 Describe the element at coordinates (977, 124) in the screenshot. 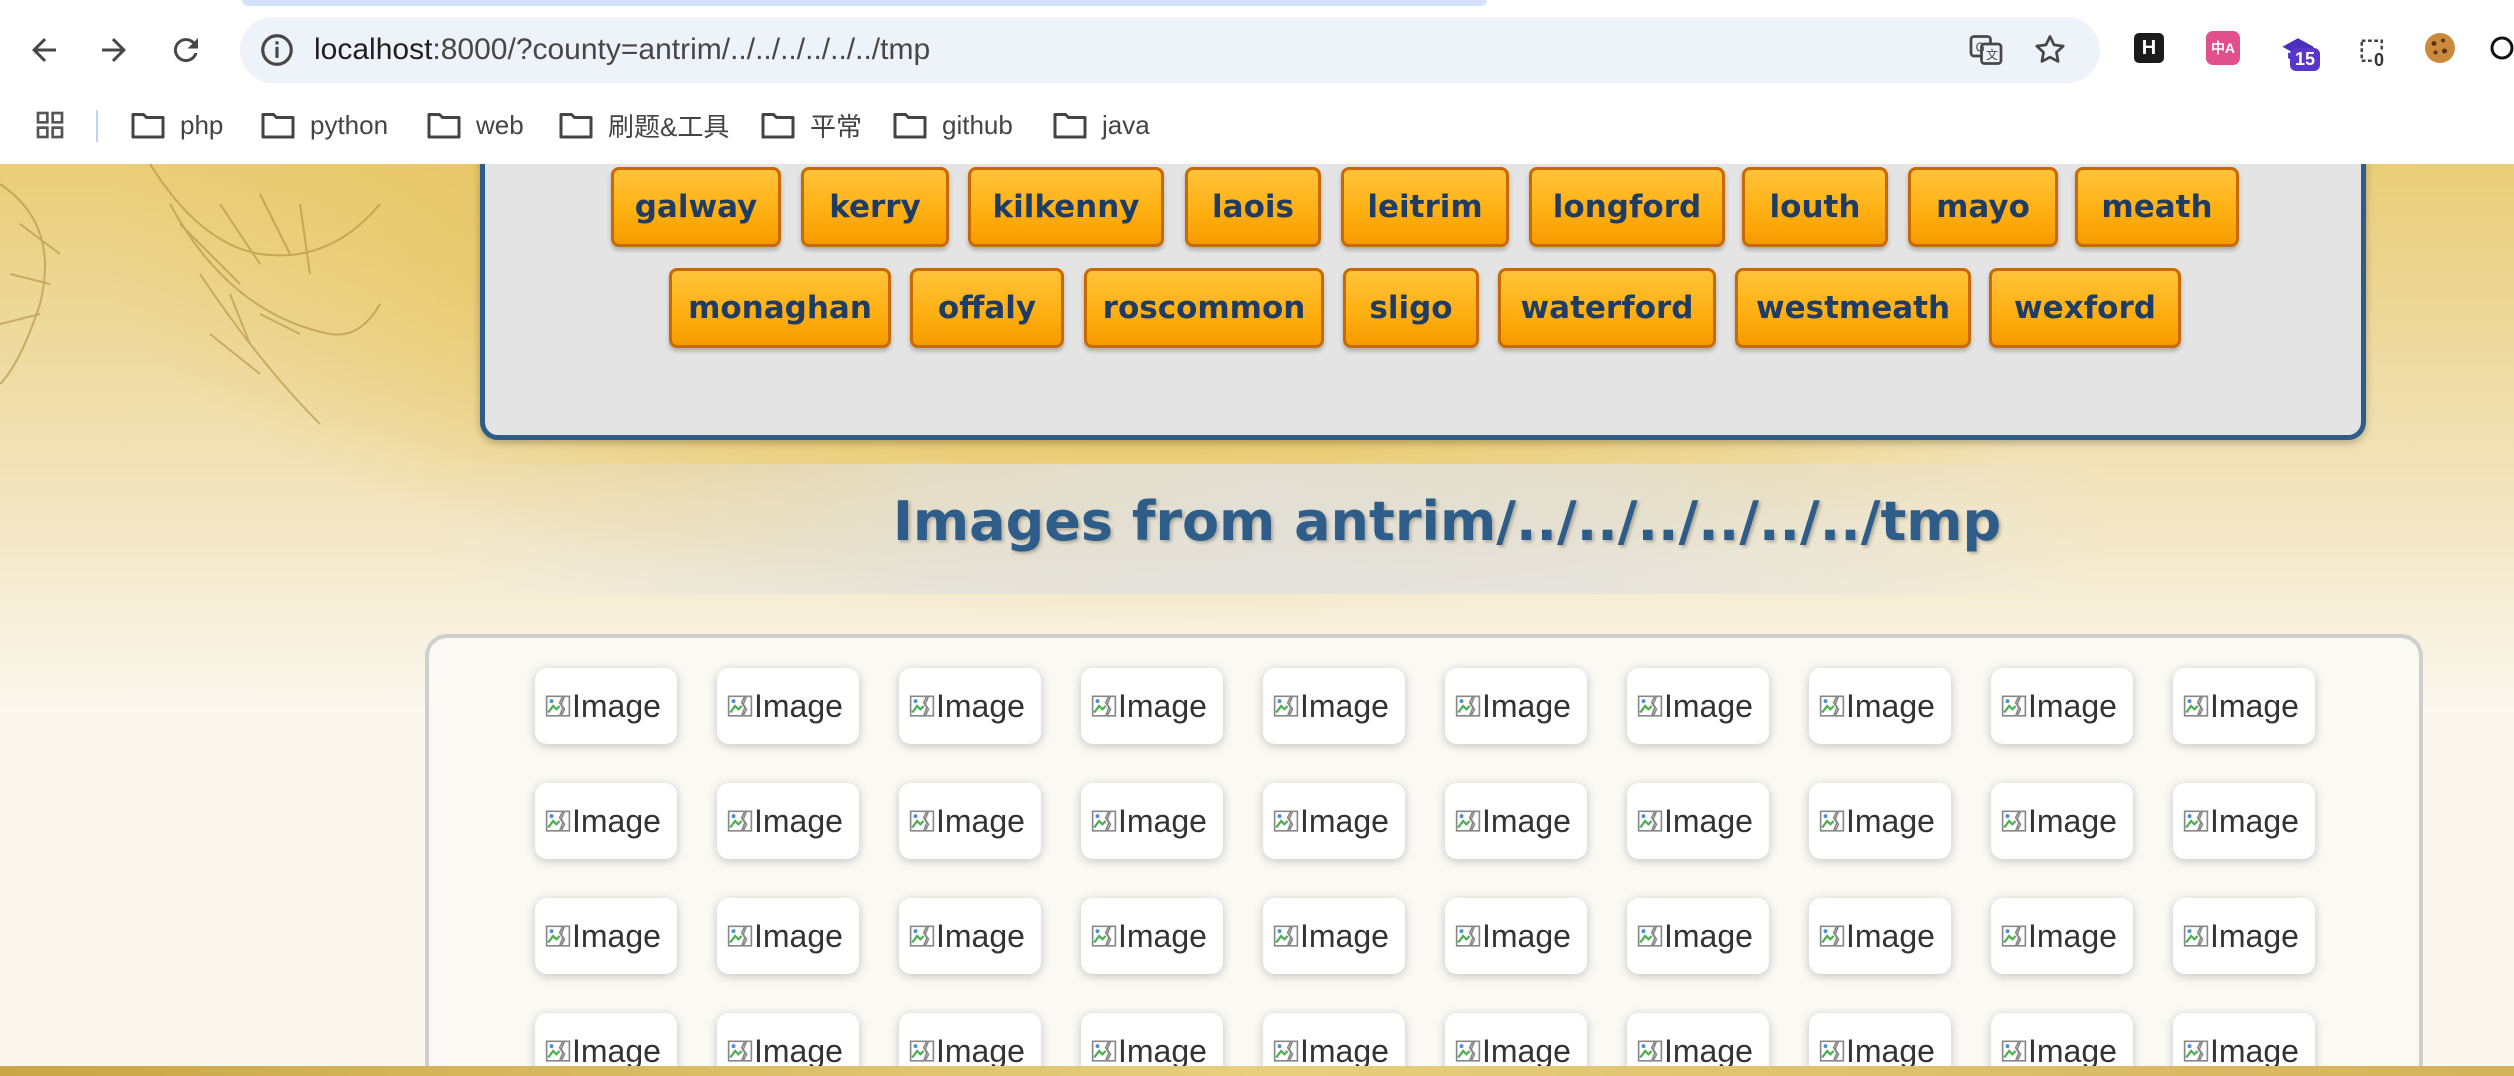

I see `bookmark-label: github` at that location.